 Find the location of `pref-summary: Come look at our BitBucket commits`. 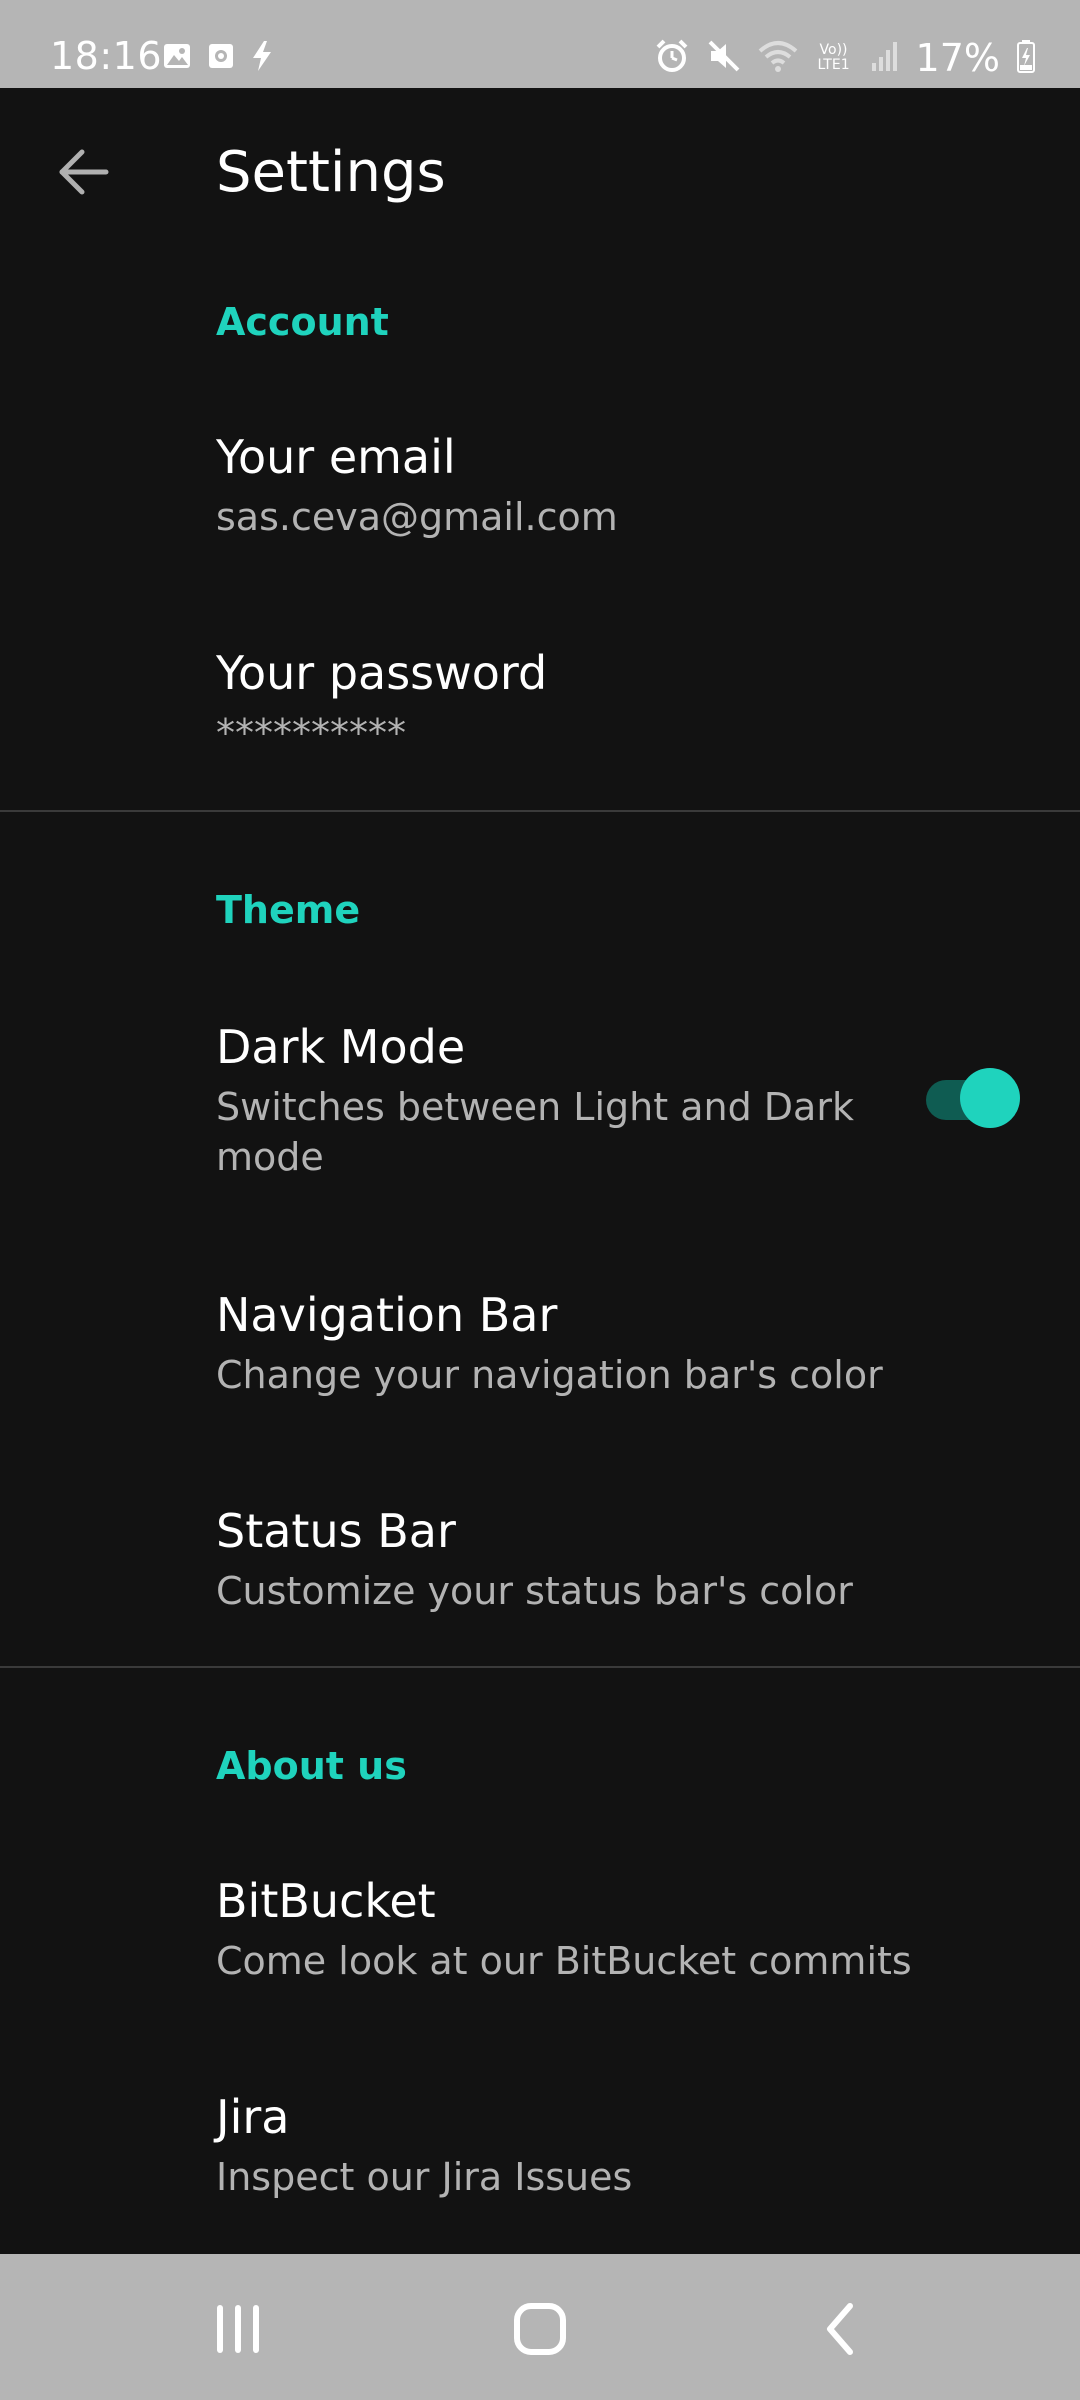

pref-summary: Come look at our BitBucket commits is located at coordinates (564, 1961).